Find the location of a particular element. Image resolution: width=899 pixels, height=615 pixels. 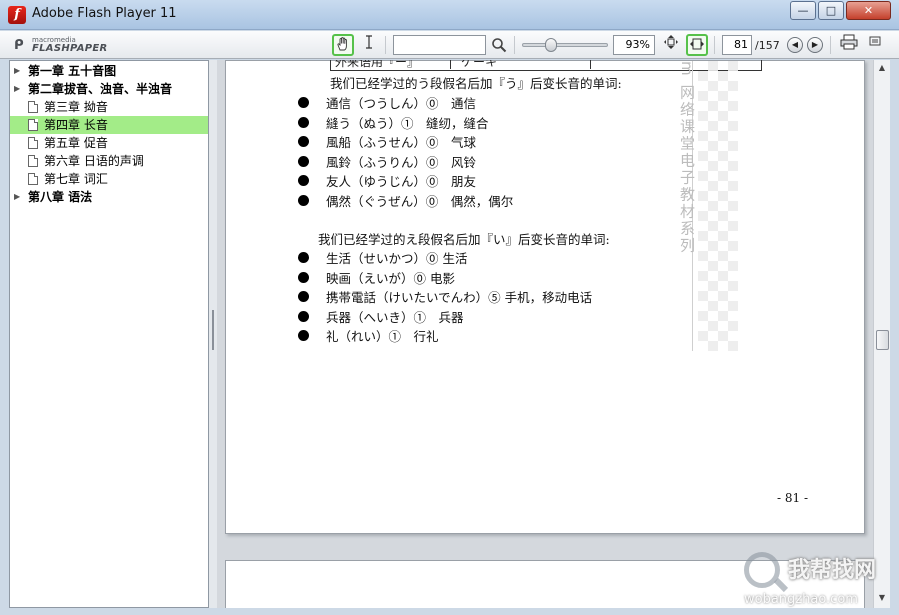

vertical-scrollbar: ▲ ▼ is located at coordinates (881, 334).